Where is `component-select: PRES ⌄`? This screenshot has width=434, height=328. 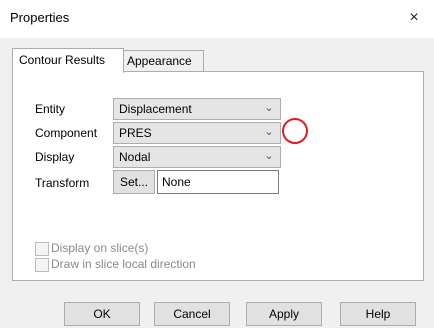
component-select: PRES ⌄ is located at coordinates (197, 133).